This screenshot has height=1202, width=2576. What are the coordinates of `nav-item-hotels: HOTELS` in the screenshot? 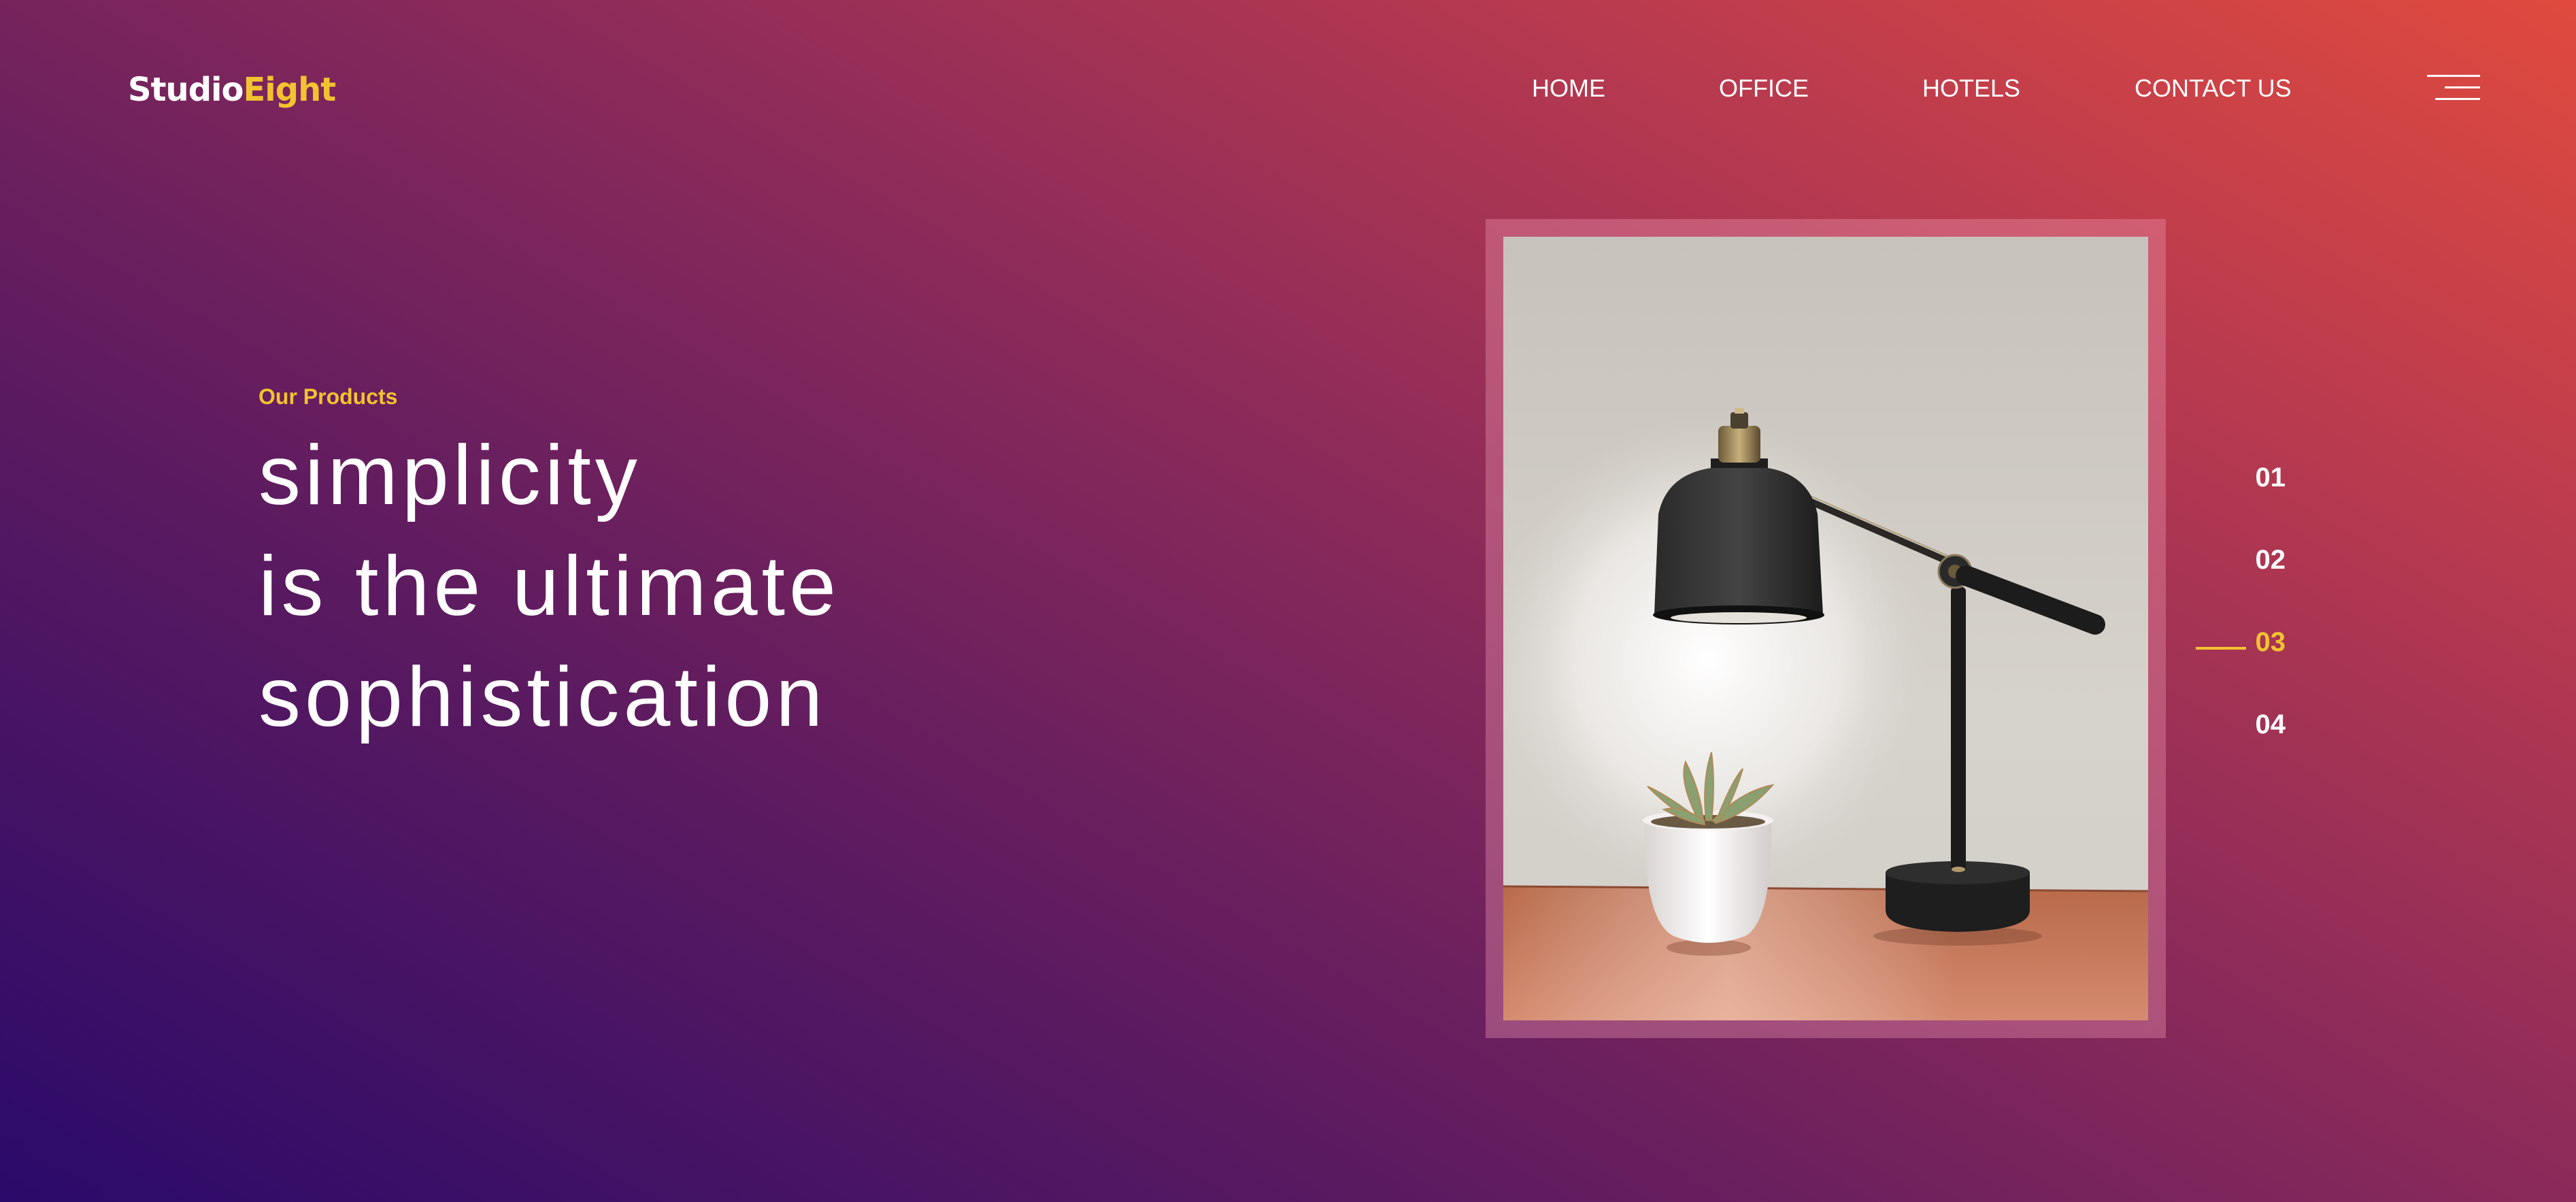 It's located at (1971, 88).